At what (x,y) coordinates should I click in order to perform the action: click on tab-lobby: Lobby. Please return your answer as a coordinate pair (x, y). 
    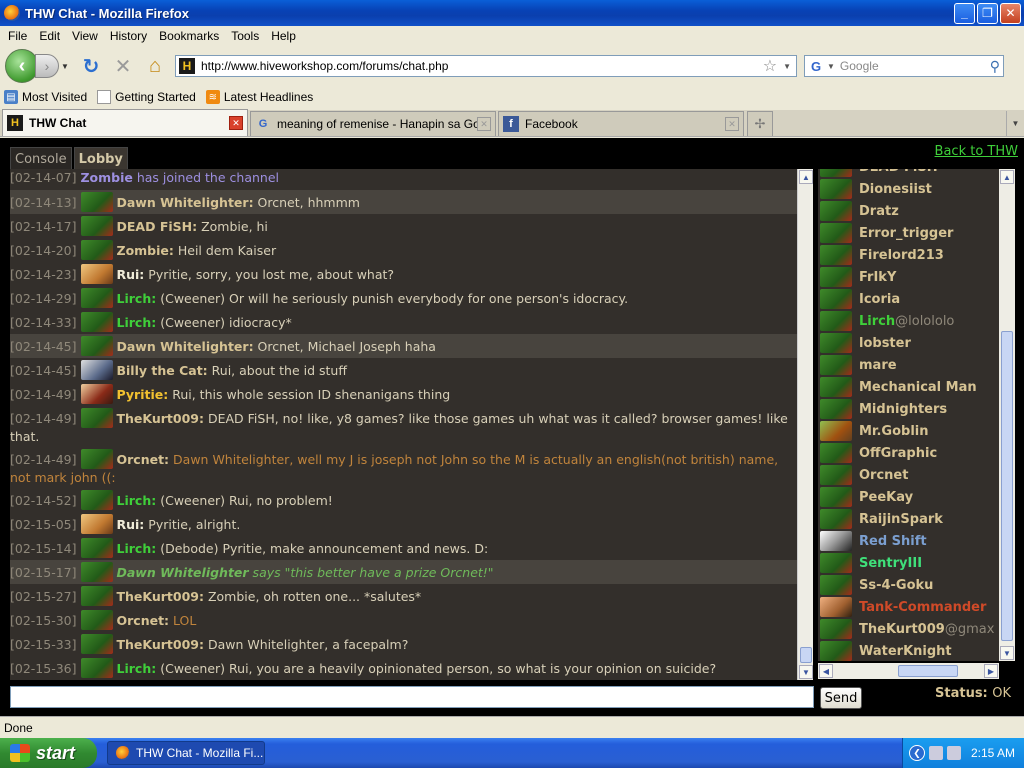
    Looking at the image, I should click on (100, 159).